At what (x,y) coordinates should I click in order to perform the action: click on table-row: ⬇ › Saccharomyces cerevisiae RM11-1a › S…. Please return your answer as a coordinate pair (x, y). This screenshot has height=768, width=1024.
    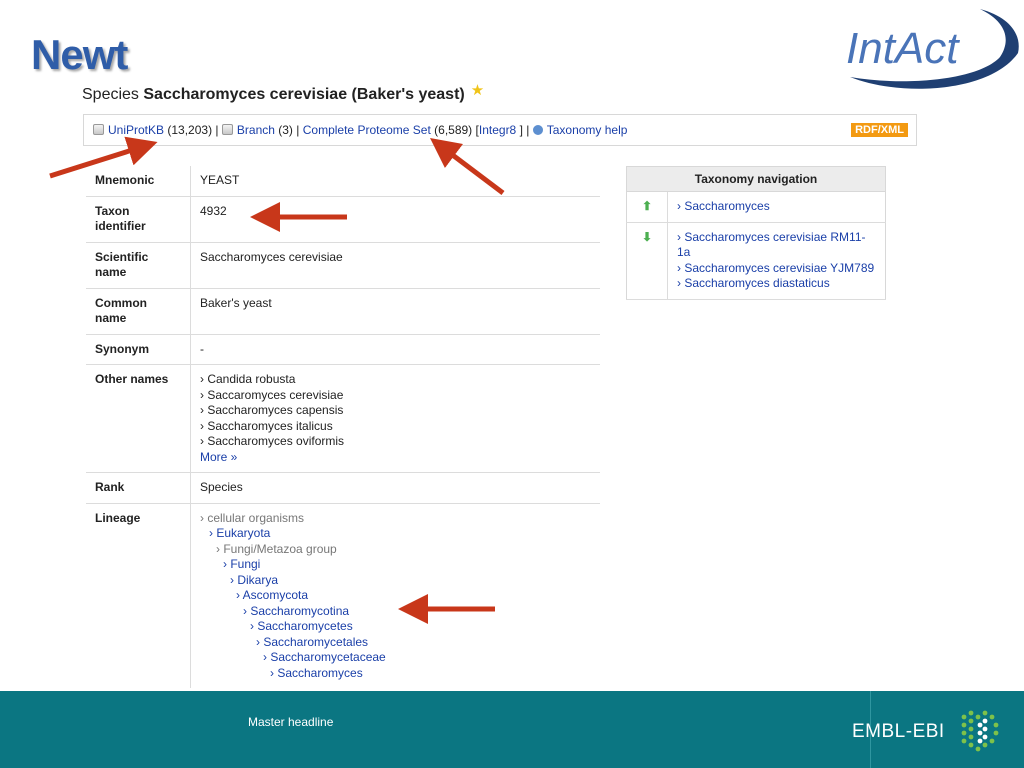
    Looking at the image, I should click on (756, 261).